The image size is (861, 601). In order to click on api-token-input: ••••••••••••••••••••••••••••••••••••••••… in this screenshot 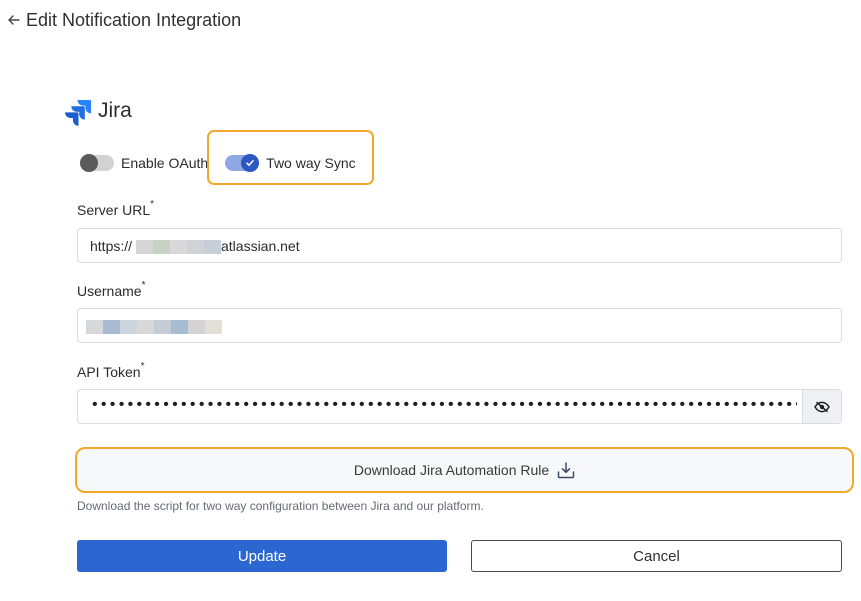, I will do `click(459, 406)`.